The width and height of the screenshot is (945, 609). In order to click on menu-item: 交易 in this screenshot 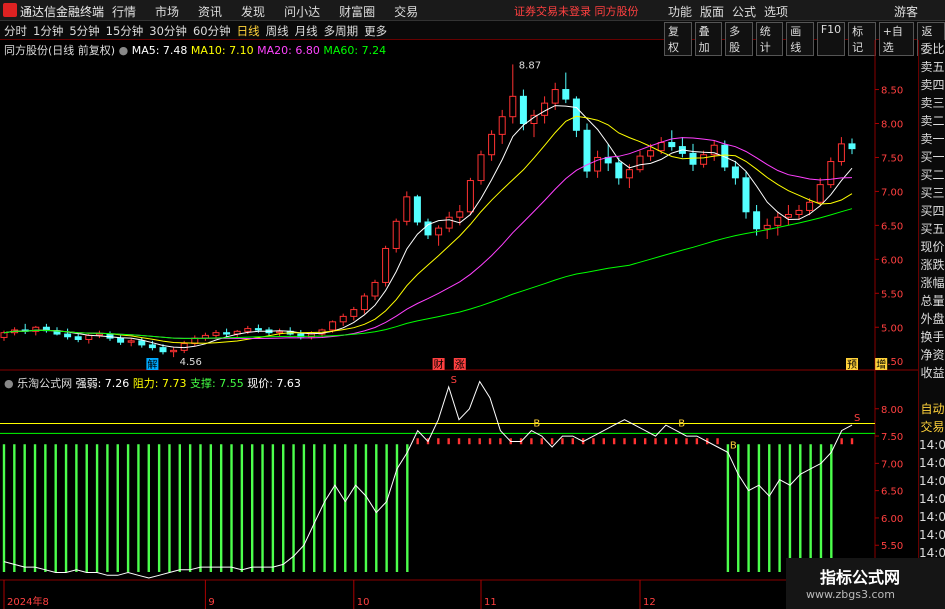, I will do `click(406, 11)`.